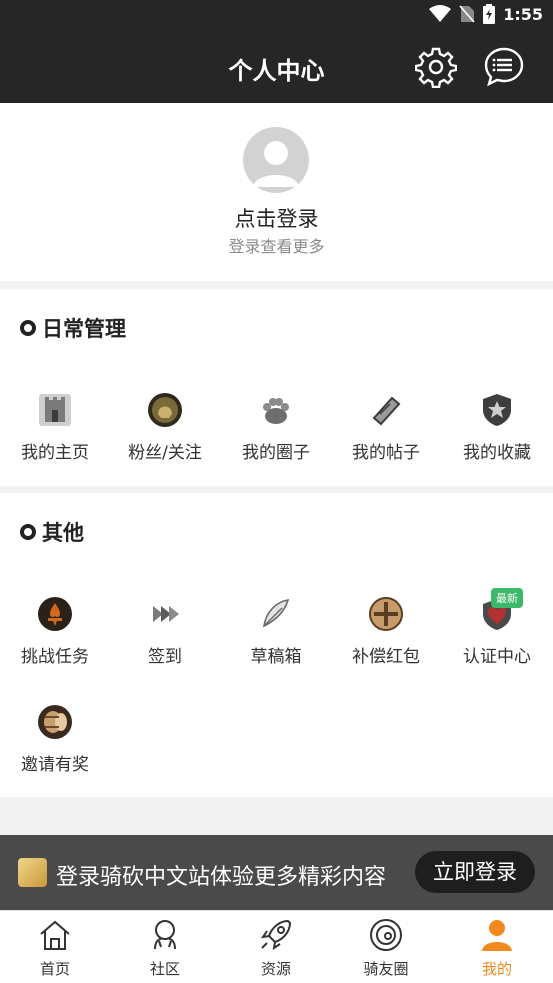  Describe the element at coordinates (386, 453) in the screenshot. I see `menu-item-label: 我的帖子` at that location.